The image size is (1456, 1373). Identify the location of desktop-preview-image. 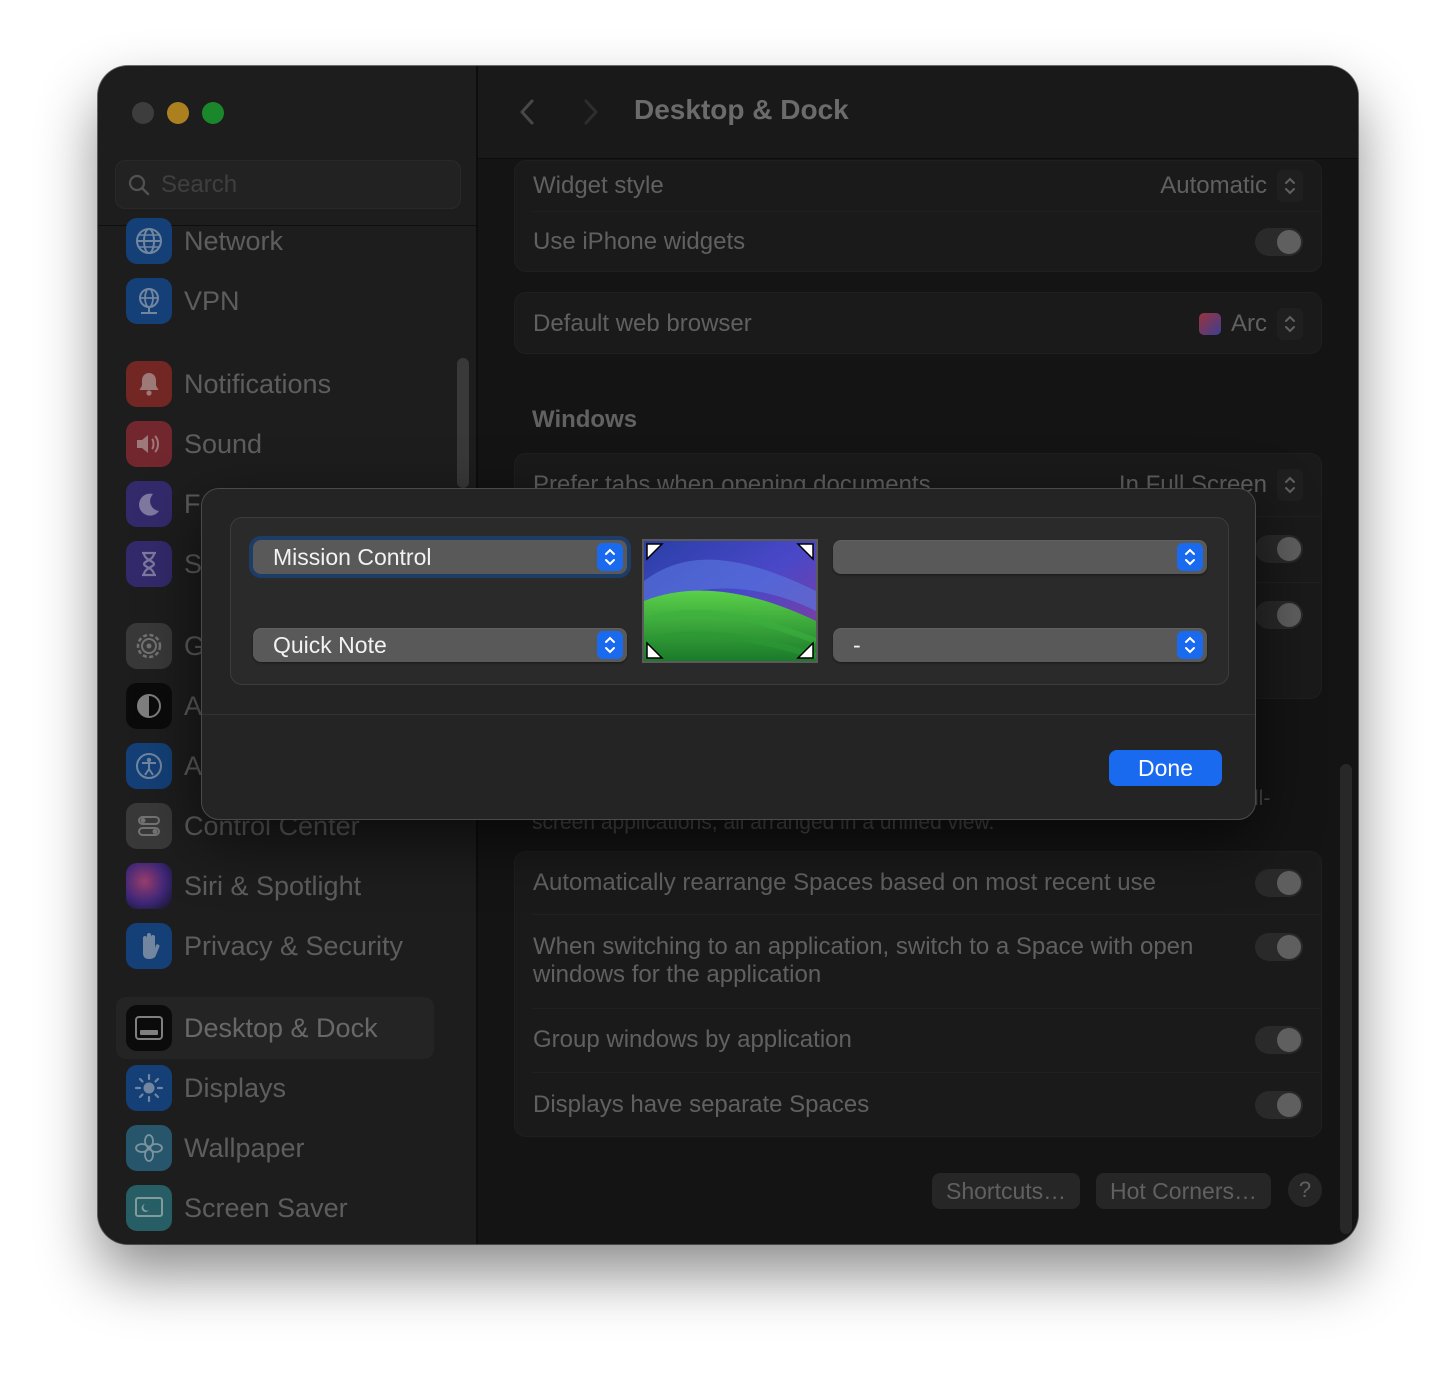
(730, 601).